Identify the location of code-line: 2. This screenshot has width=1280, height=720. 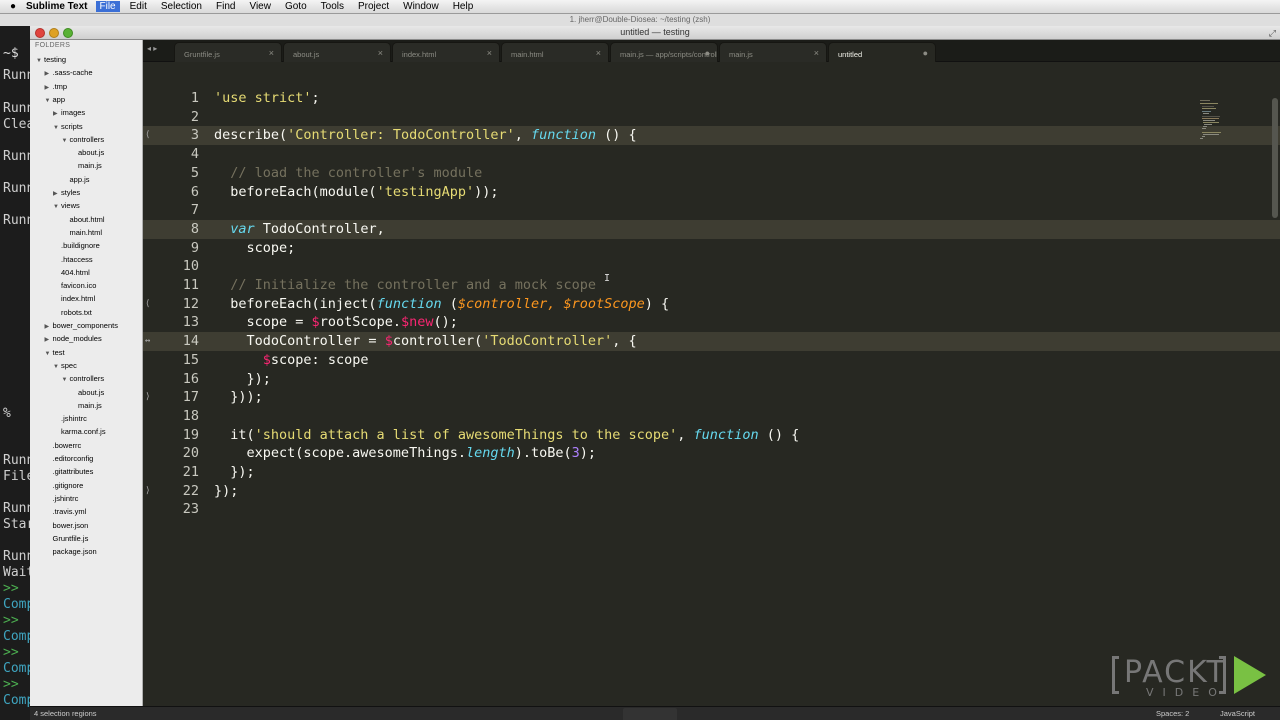
(711, 117).